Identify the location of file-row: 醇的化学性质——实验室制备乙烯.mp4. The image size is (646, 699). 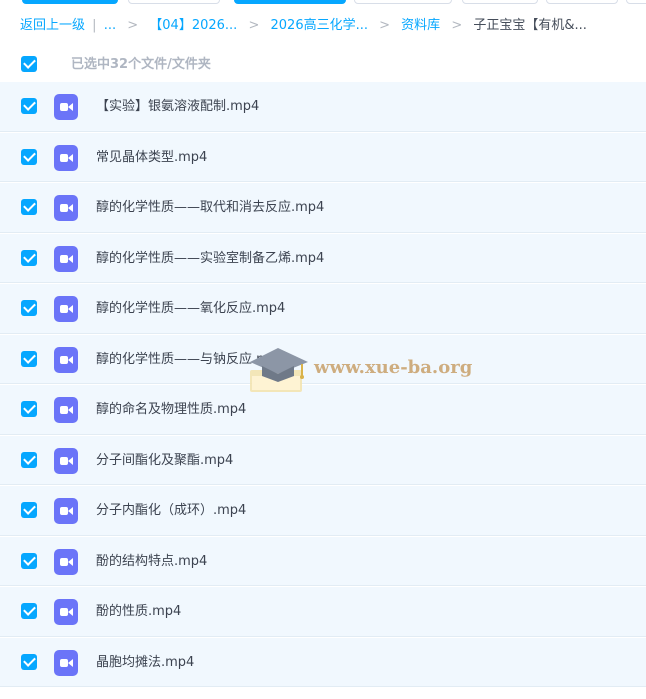
(323, 258).